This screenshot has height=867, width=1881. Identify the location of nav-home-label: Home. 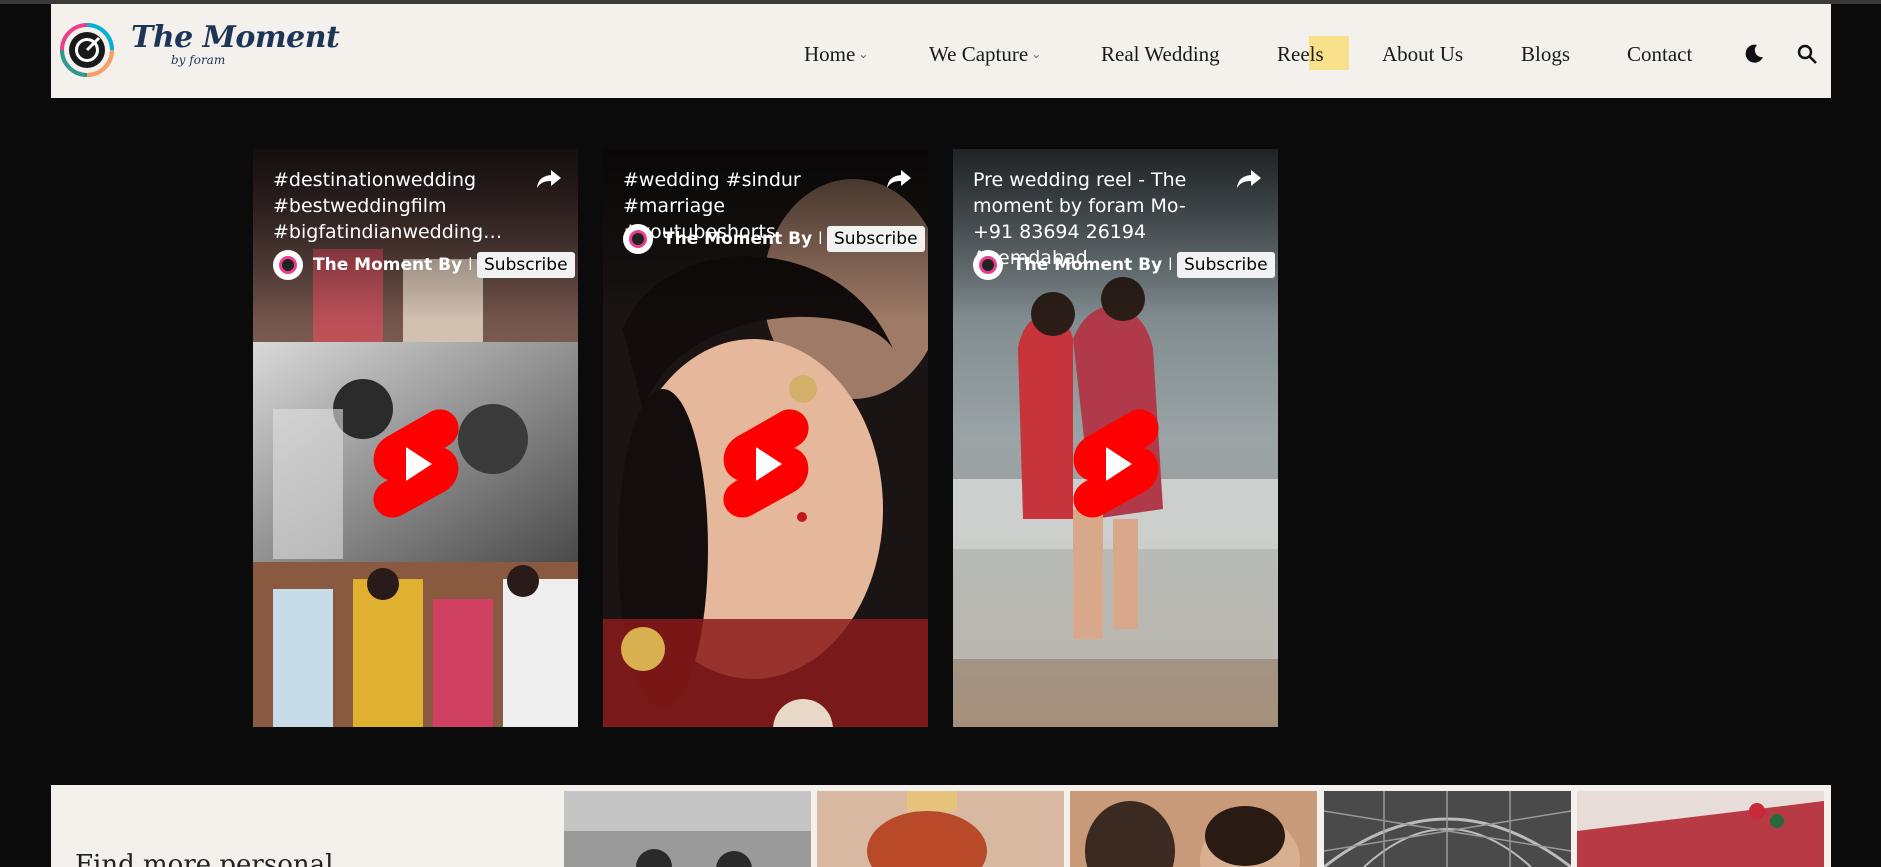
(830, 54).